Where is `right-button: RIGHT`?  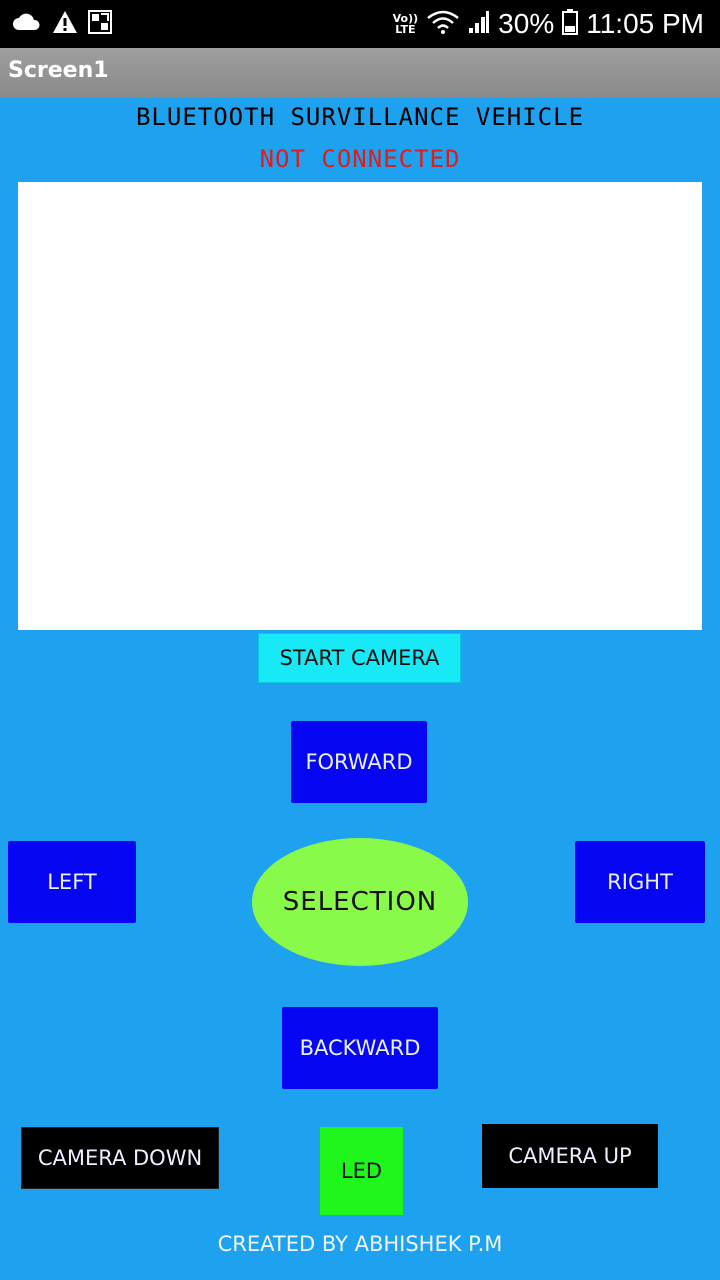 right-button: RIGHT is located at coordinates (640, 882).